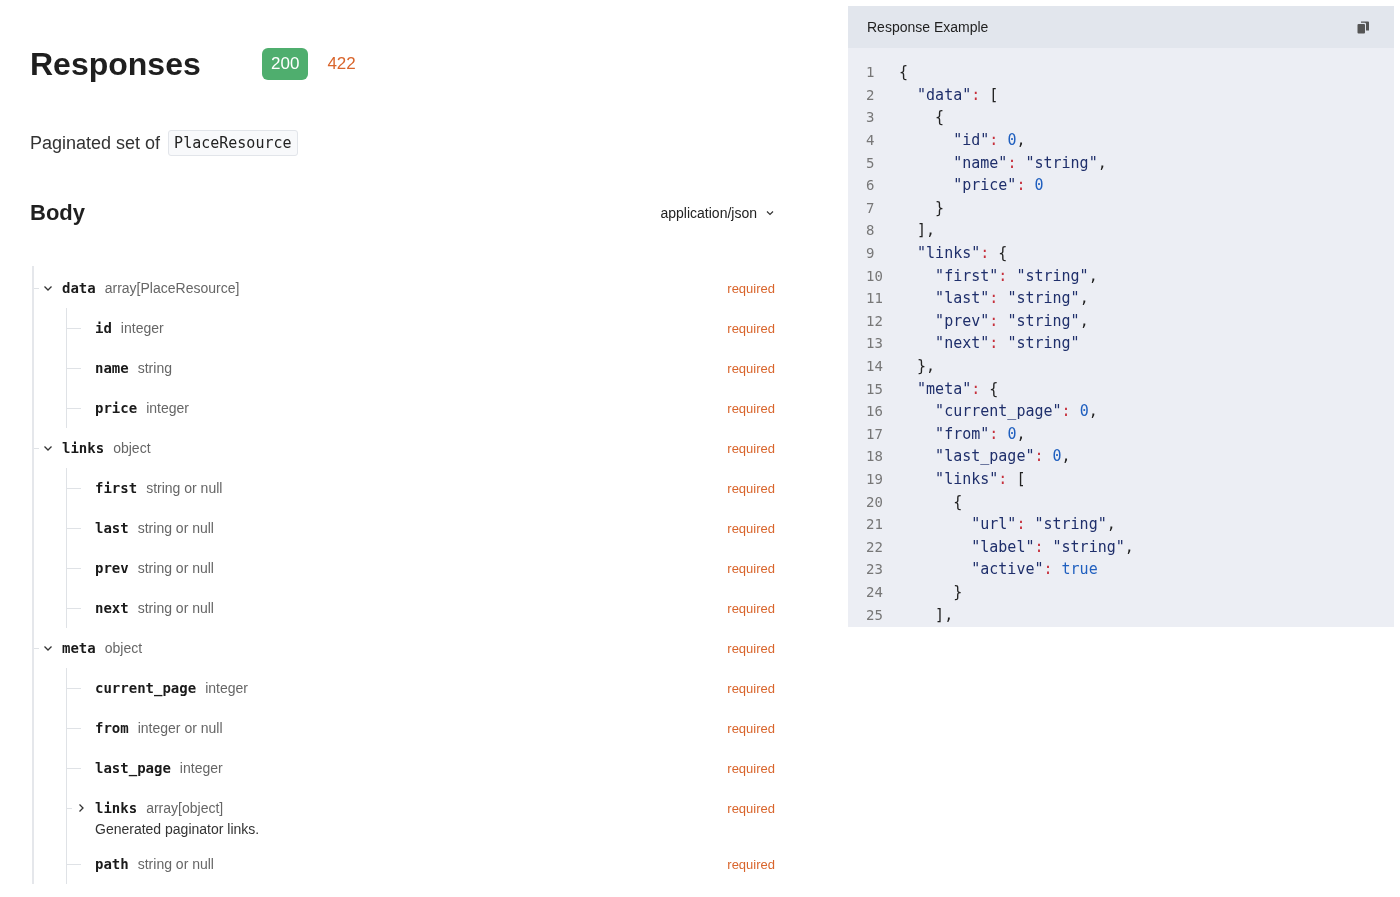 The width and height of the screenshot is (1400, 897). Describe the element at coordinates (875, 411) in the screenshot. I see `line-number: 16` at that location.